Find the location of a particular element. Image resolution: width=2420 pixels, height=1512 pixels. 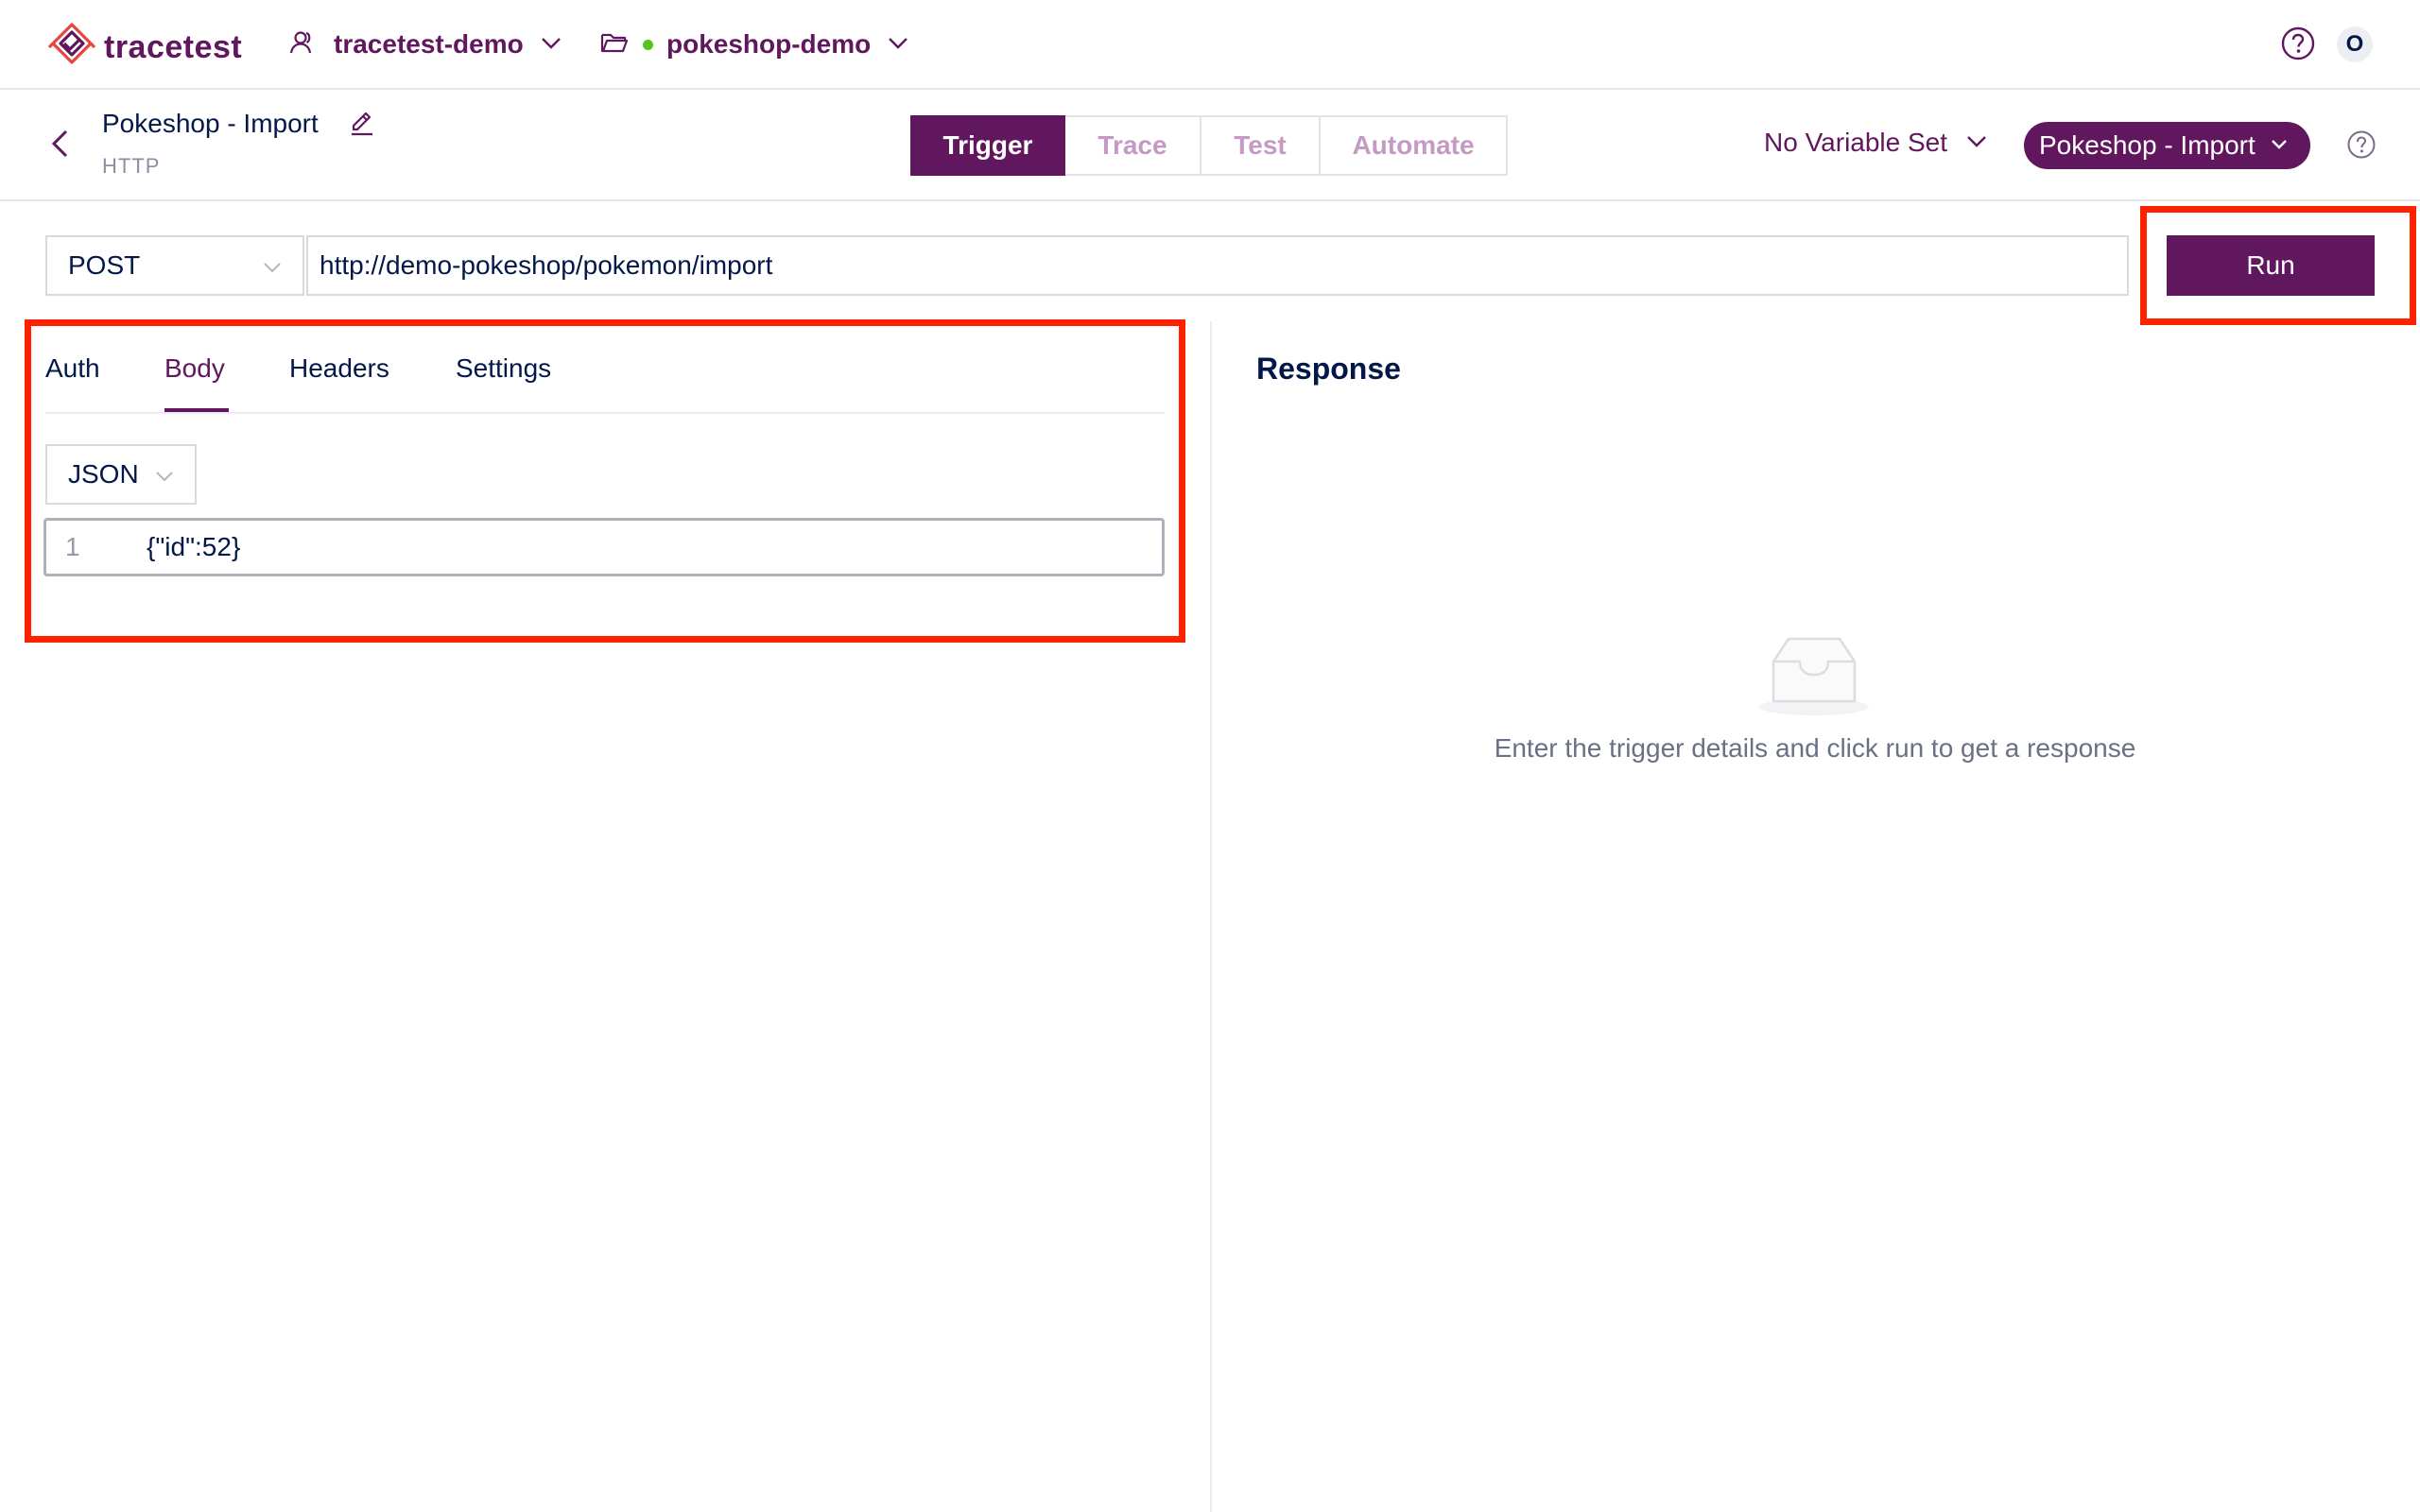

tab-auth: Auth is located at coordinates (72, 368).